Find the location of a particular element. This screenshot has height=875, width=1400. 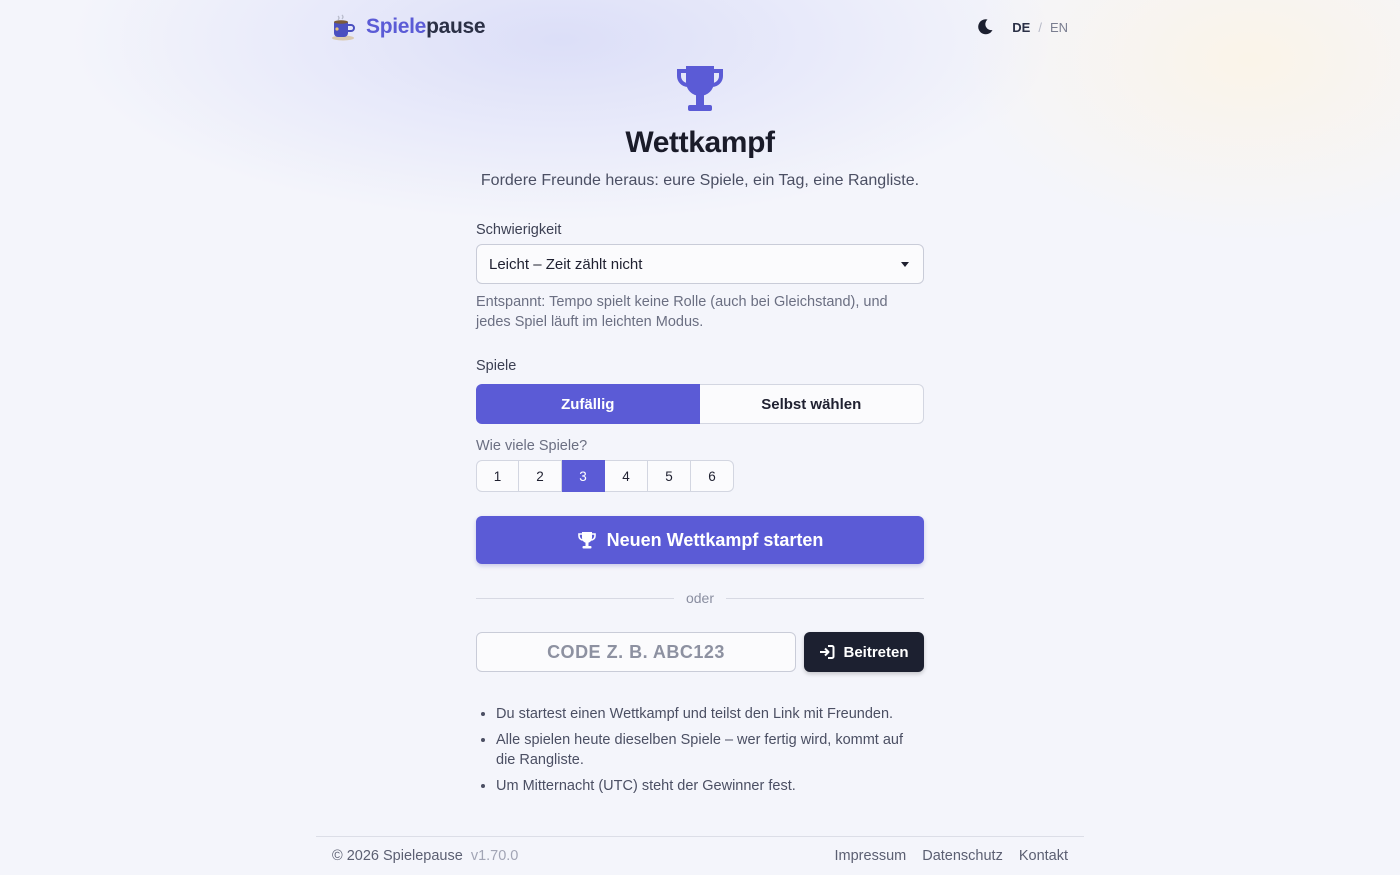

lang-de-link: DE is located at coordinates (1021, 27).